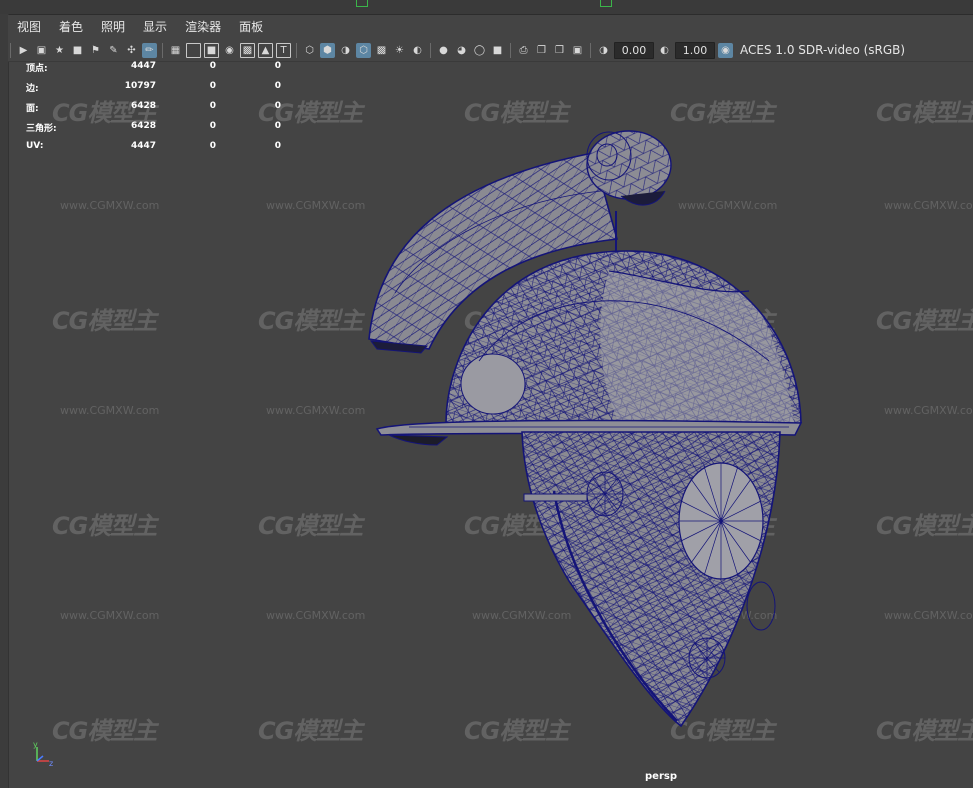  What do you see at coordinates (229, 50) in the screenshot?
I see `gate-mask-icon: ◉` at bounding box center [229, 50].